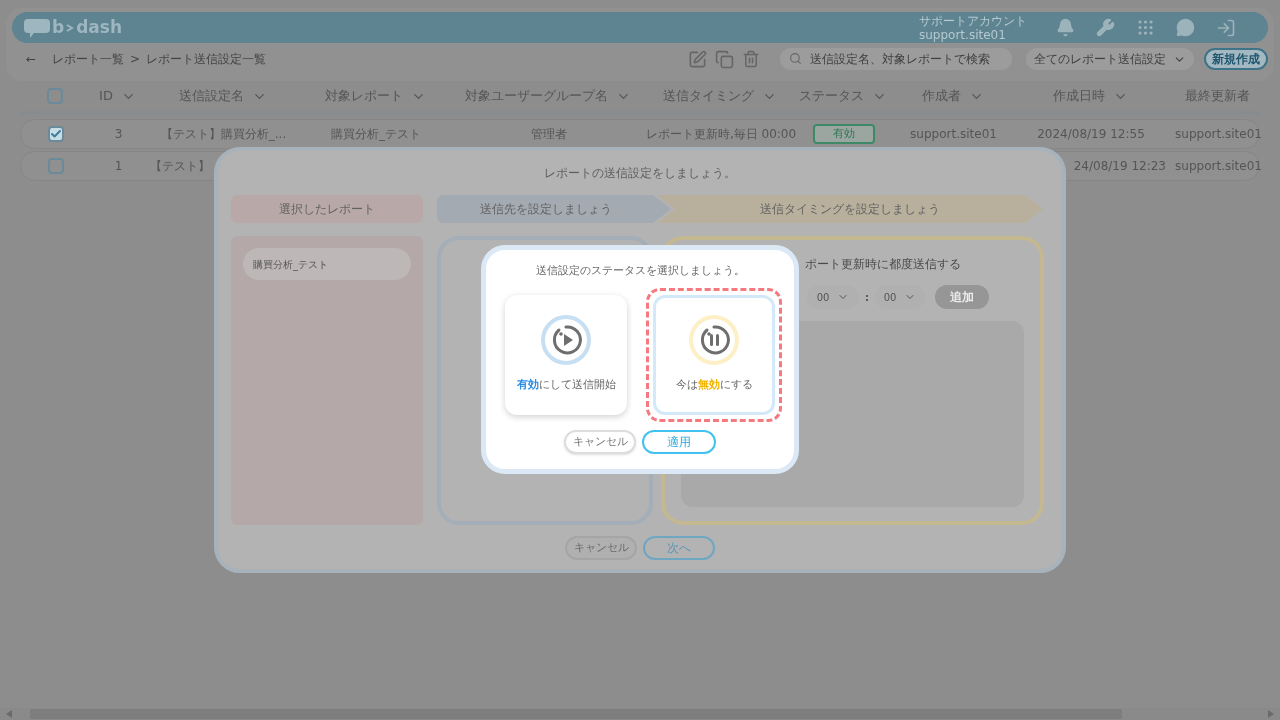 This screenshot has height=720, width=1280. What do you see at coordinates (1236, 59) in the screenshot?
I see `new-button: 新規作成` at bounding box center [1236, 59].